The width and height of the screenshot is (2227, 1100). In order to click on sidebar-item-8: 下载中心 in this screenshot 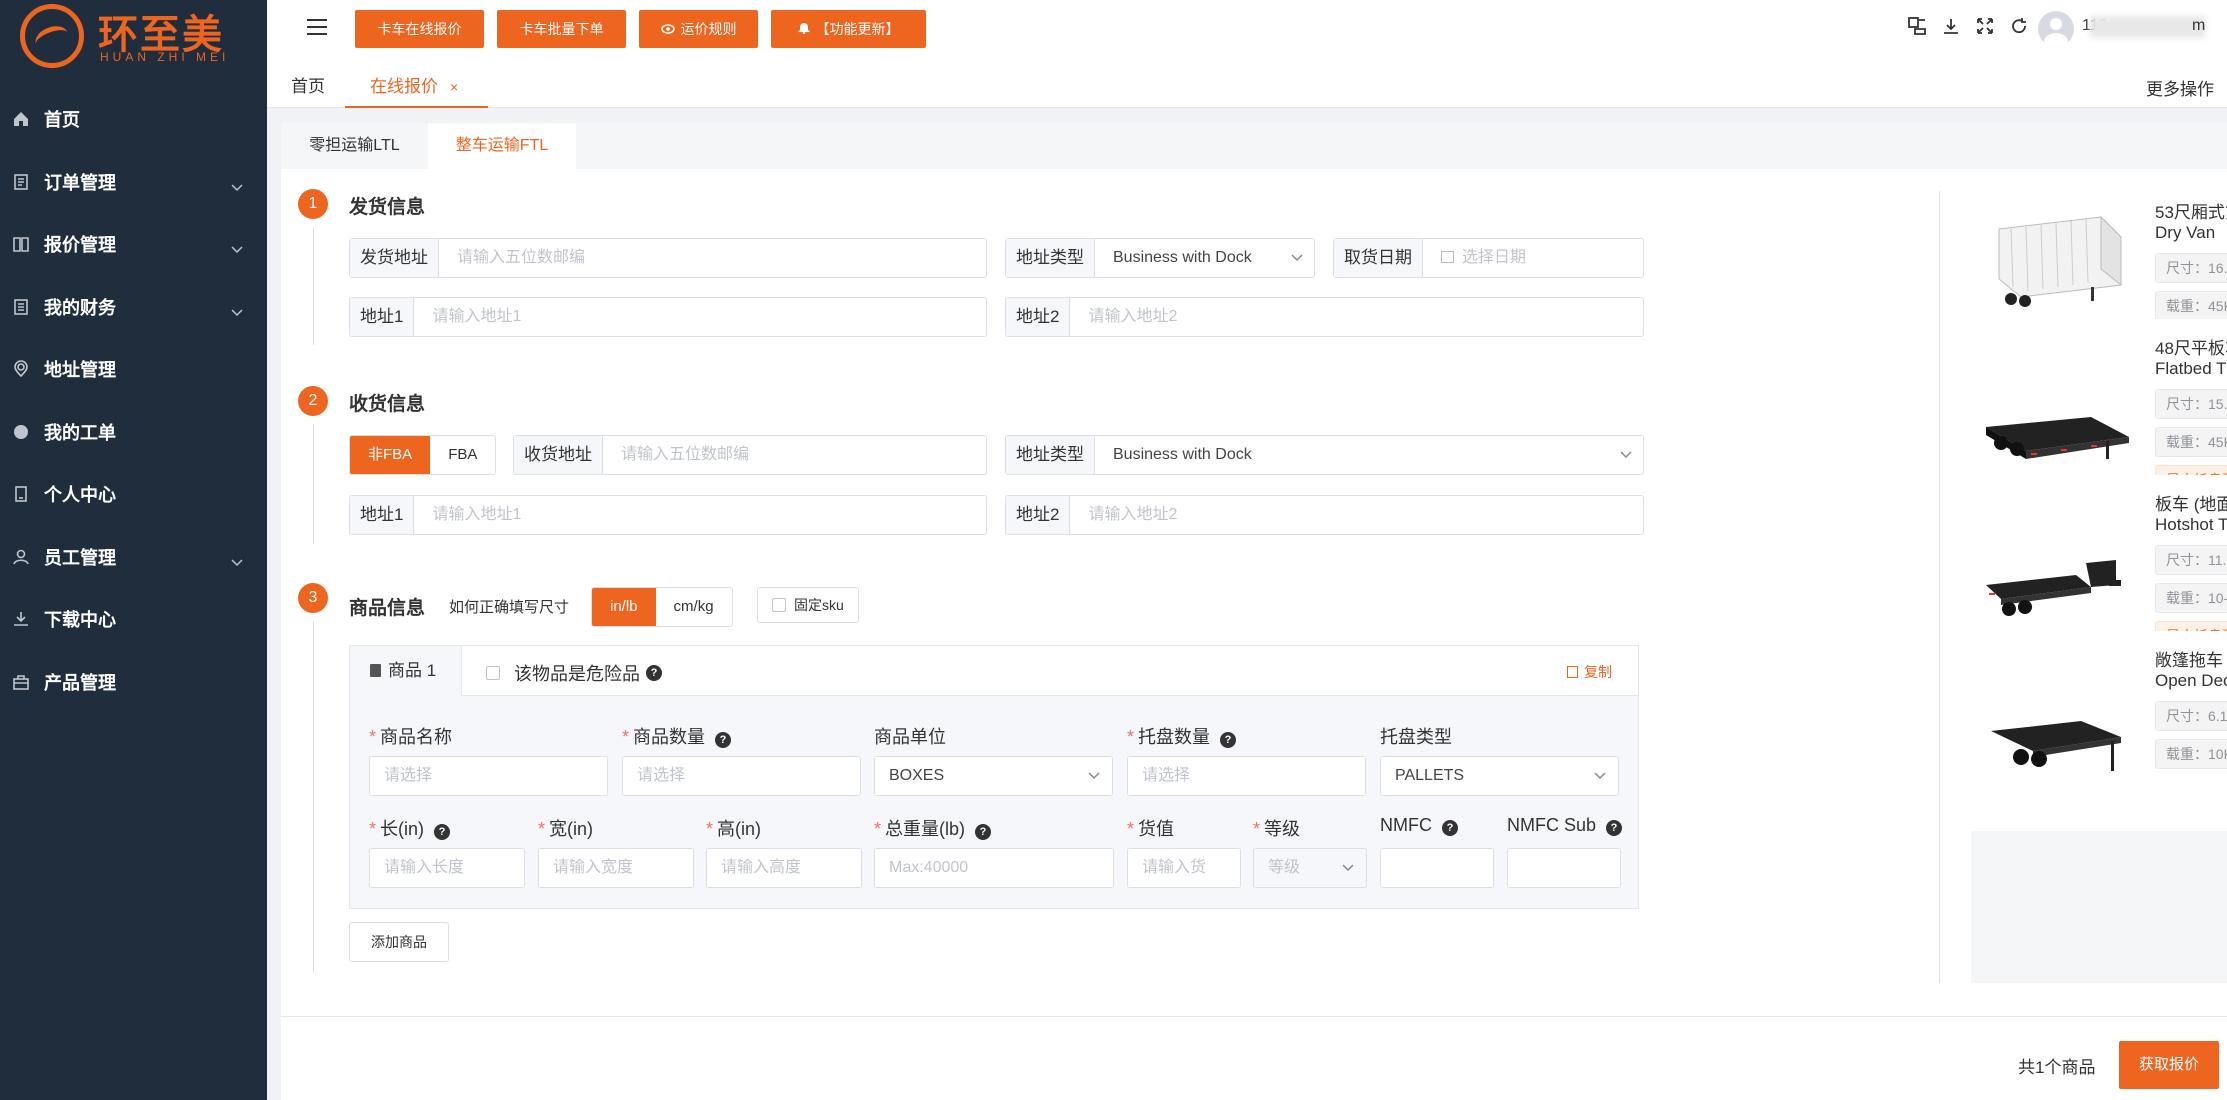, I will do `click(133, 619)`.